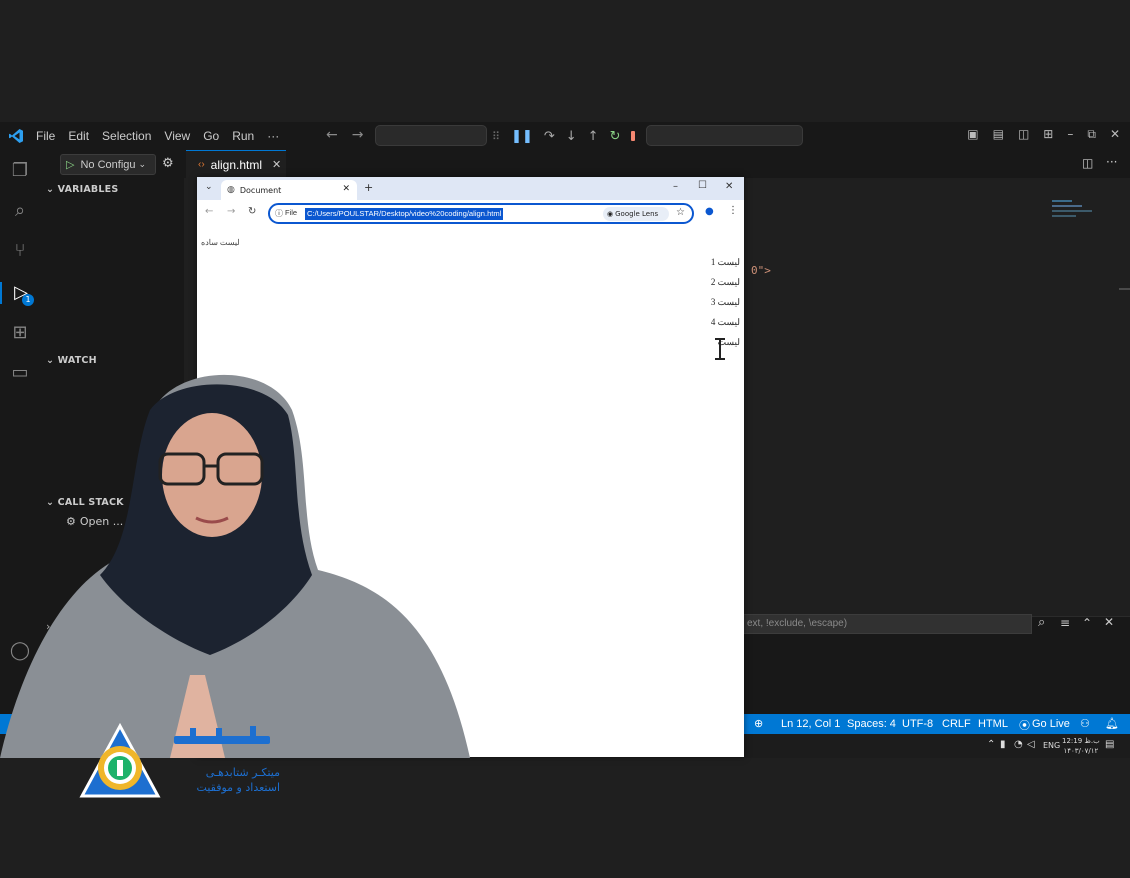 The height and width of the screenshot is (878, 1130). What do you see at coordinates (993, 724) in the screenshot?
I see `language-mode: HTML` at bounding box center [993, 724].